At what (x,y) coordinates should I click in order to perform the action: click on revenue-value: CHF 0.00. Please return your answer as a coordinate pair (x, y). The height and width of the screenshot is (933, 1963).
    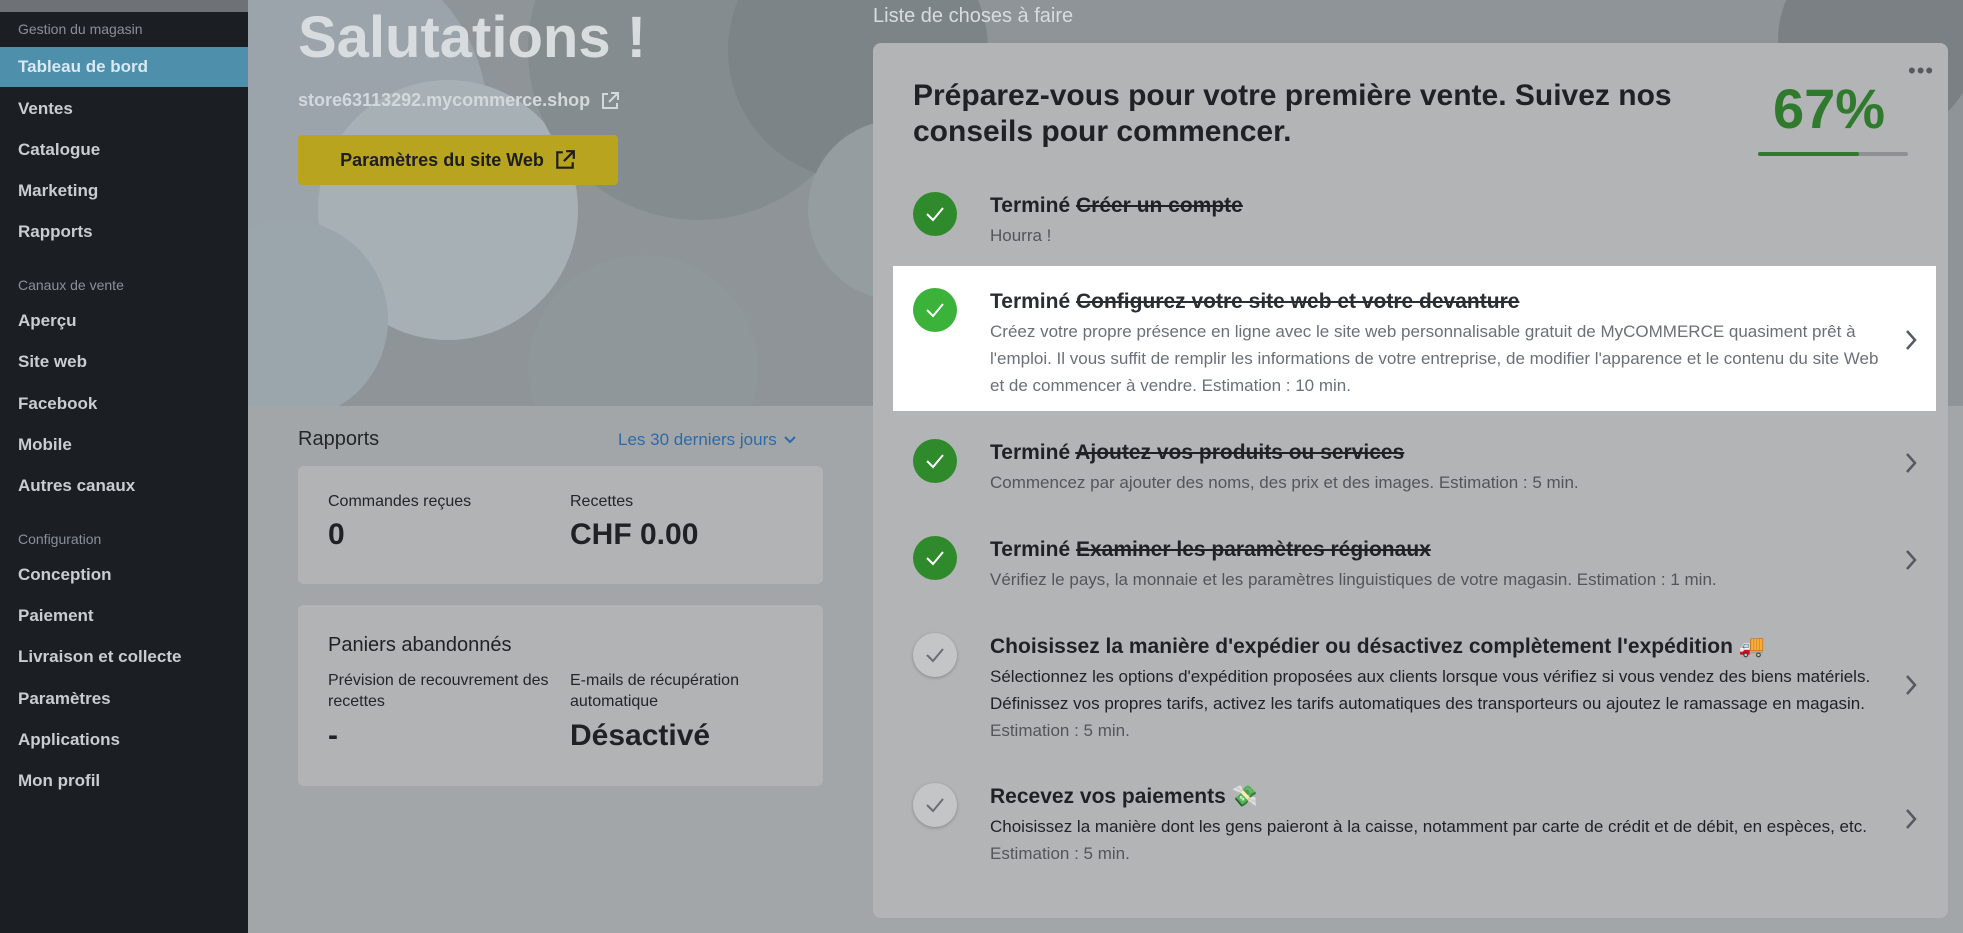
    Looking at the image, I should click on (634, 534).